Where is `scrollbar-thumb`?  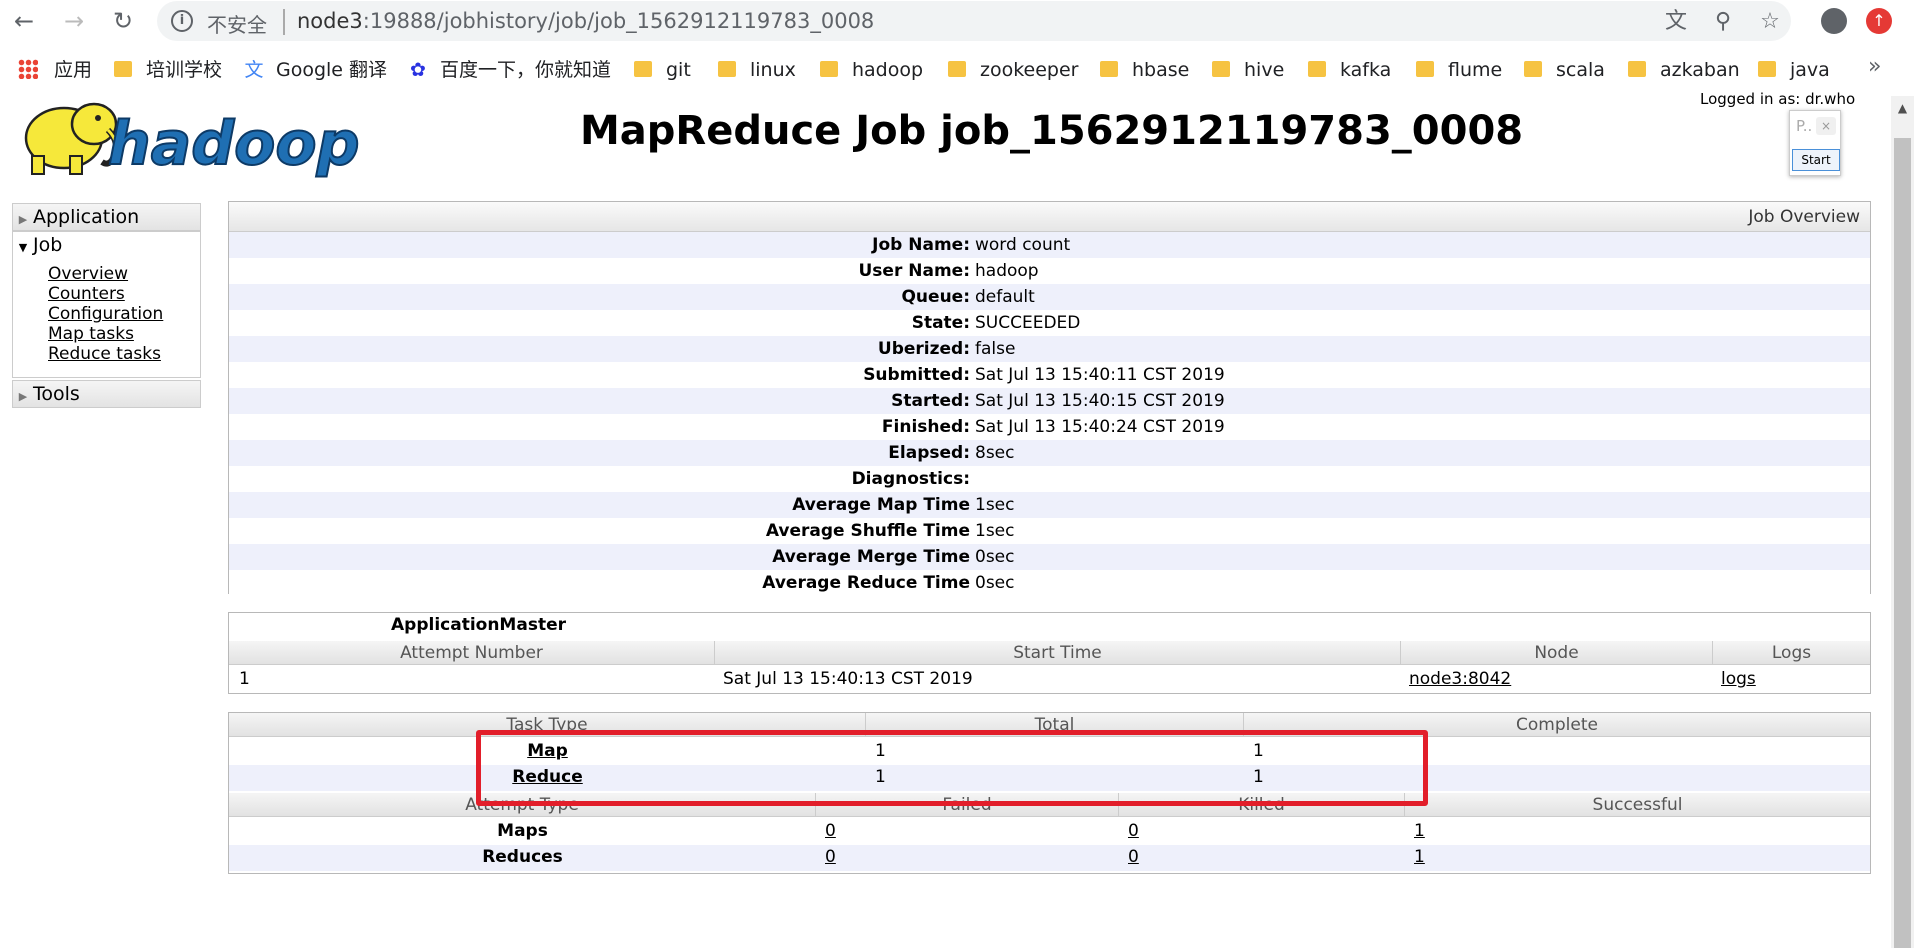
scrollbar-thumb is located at coordinates (1902, 543).